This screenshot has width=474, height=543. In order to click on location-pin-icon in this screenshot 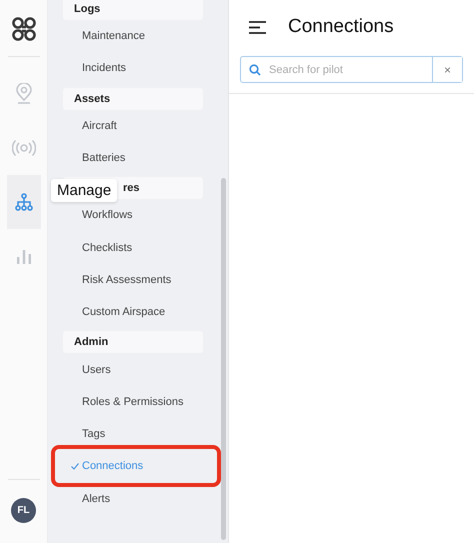, I will do `click(23, 94)`.